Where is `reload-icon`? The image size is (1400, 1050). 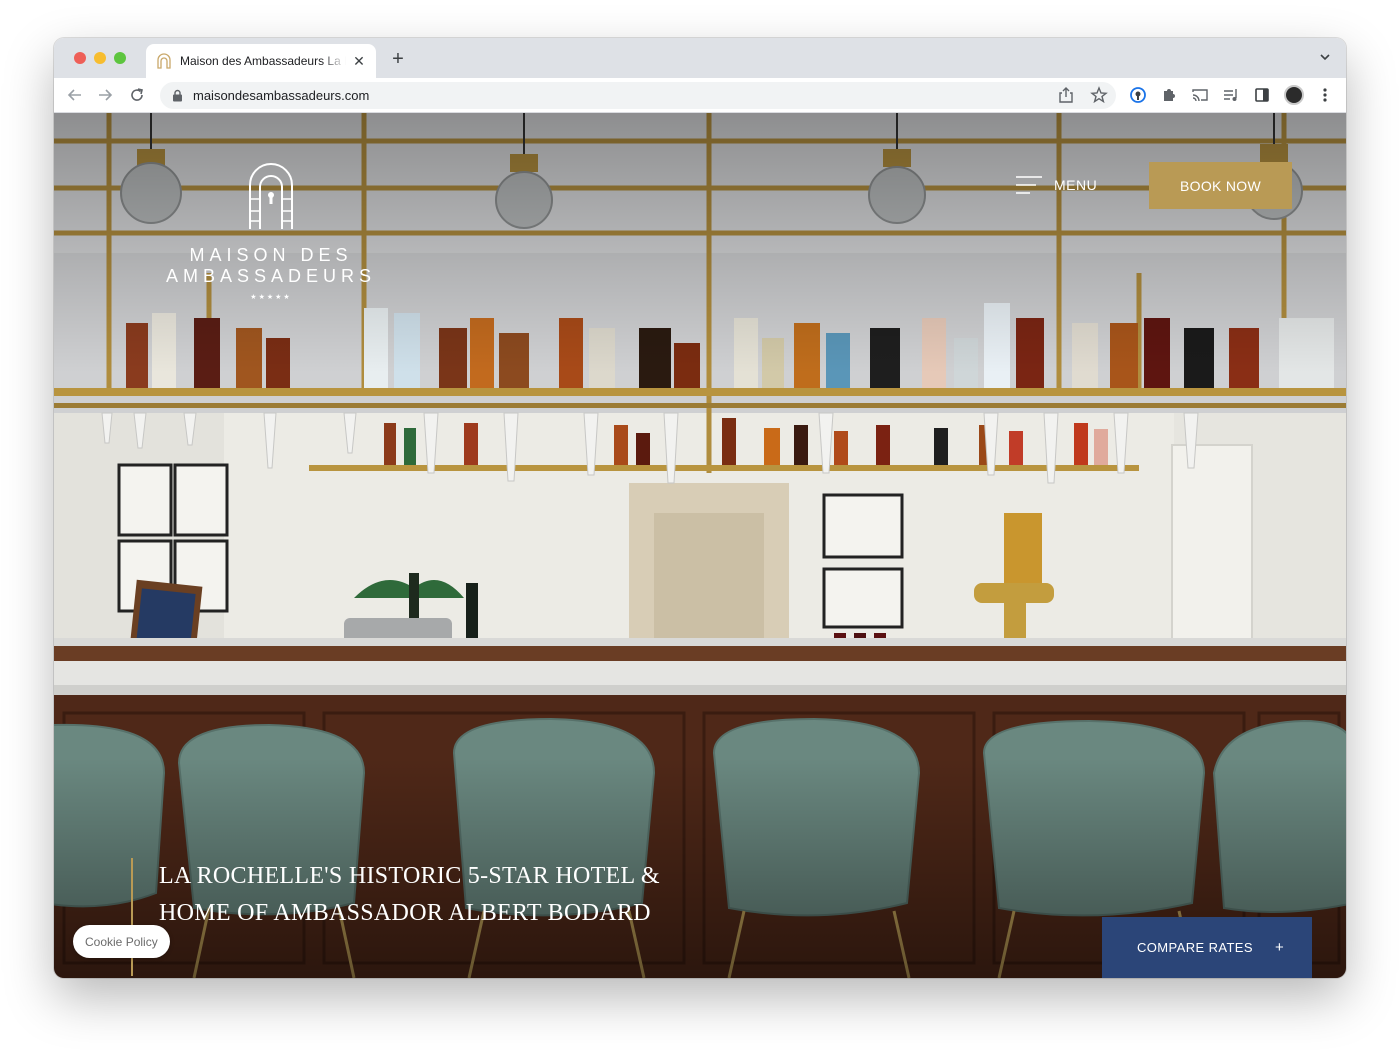
reload-icon is located at coordinates (137, 95).